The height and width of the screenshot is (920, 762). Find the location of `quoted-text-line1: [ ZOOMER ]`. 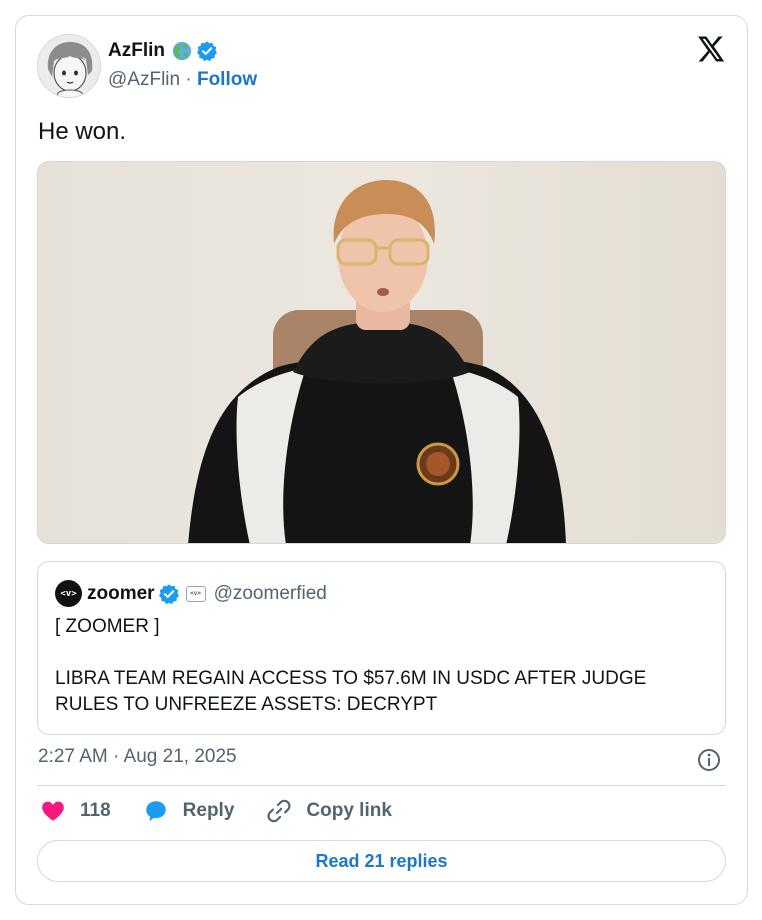

quoted-text-line1: [ ZOOMER ] is located at coordinates (107, 626).